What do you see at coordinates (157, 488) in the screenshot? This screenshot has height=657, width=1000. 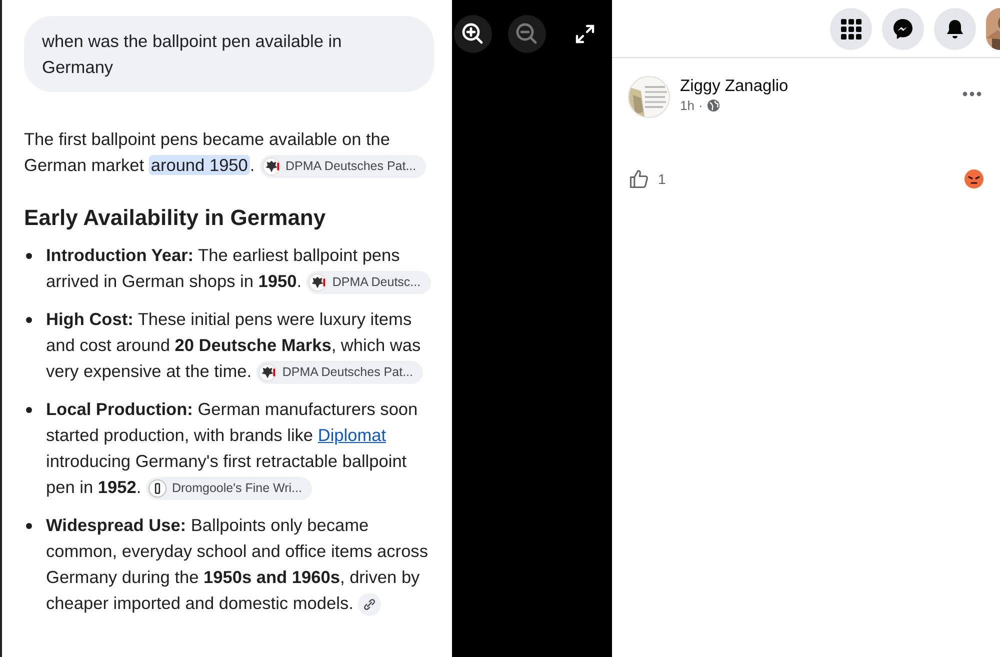 I see `bracket-icon` at bounding box center [157, 488].